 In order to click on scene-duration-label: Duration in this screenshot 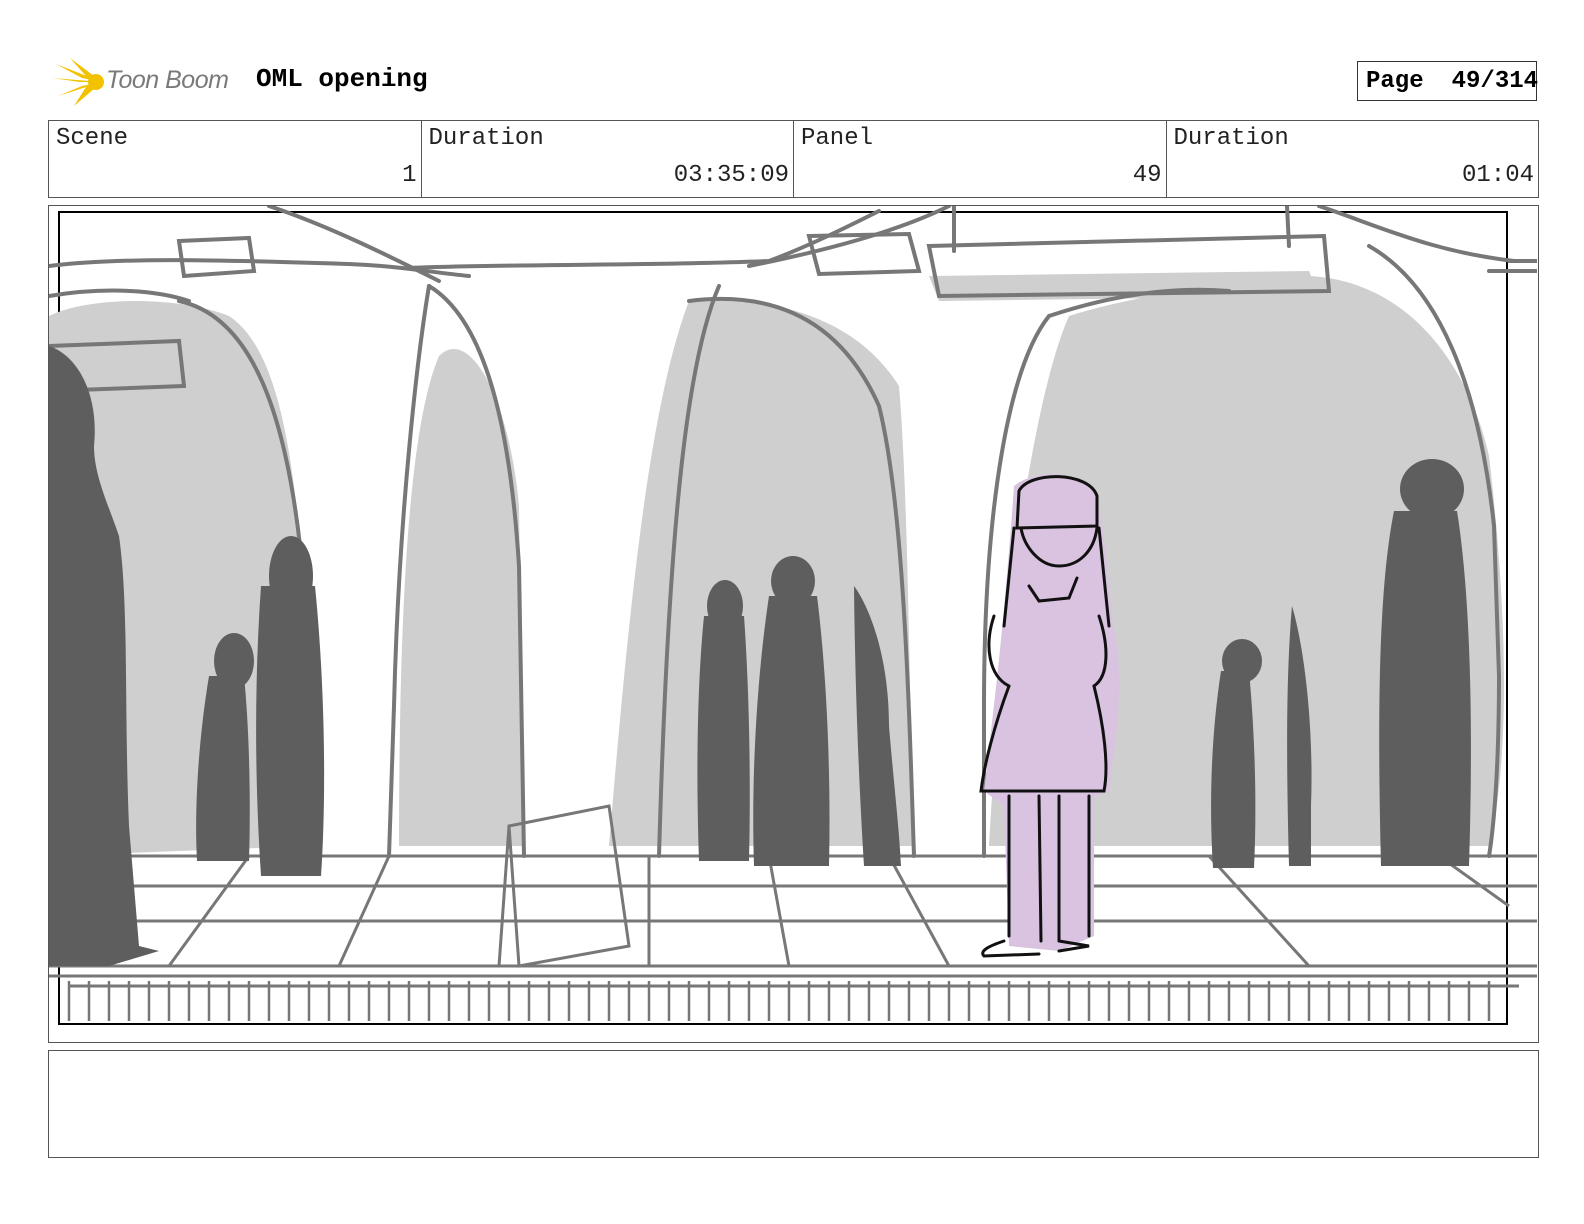, I will do `click(486, 138)`.